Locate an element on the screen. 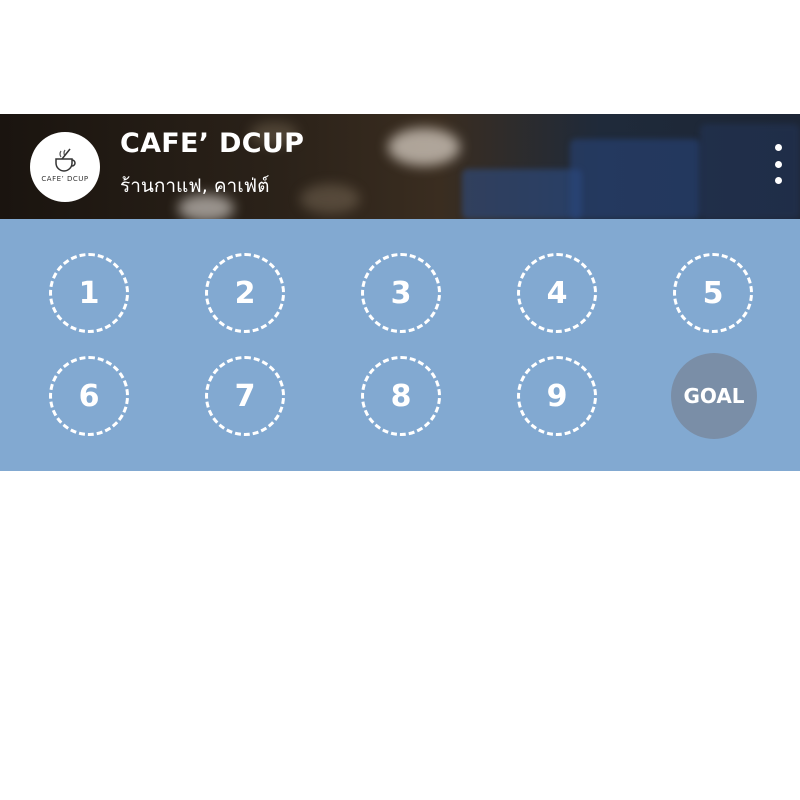 The image size is (800, 800). card-header: CAFE’ DCUP CAFE’ DCUP ร้านกาแฟ, คาเฟ่ต์ is located at coordinates (400, 166).